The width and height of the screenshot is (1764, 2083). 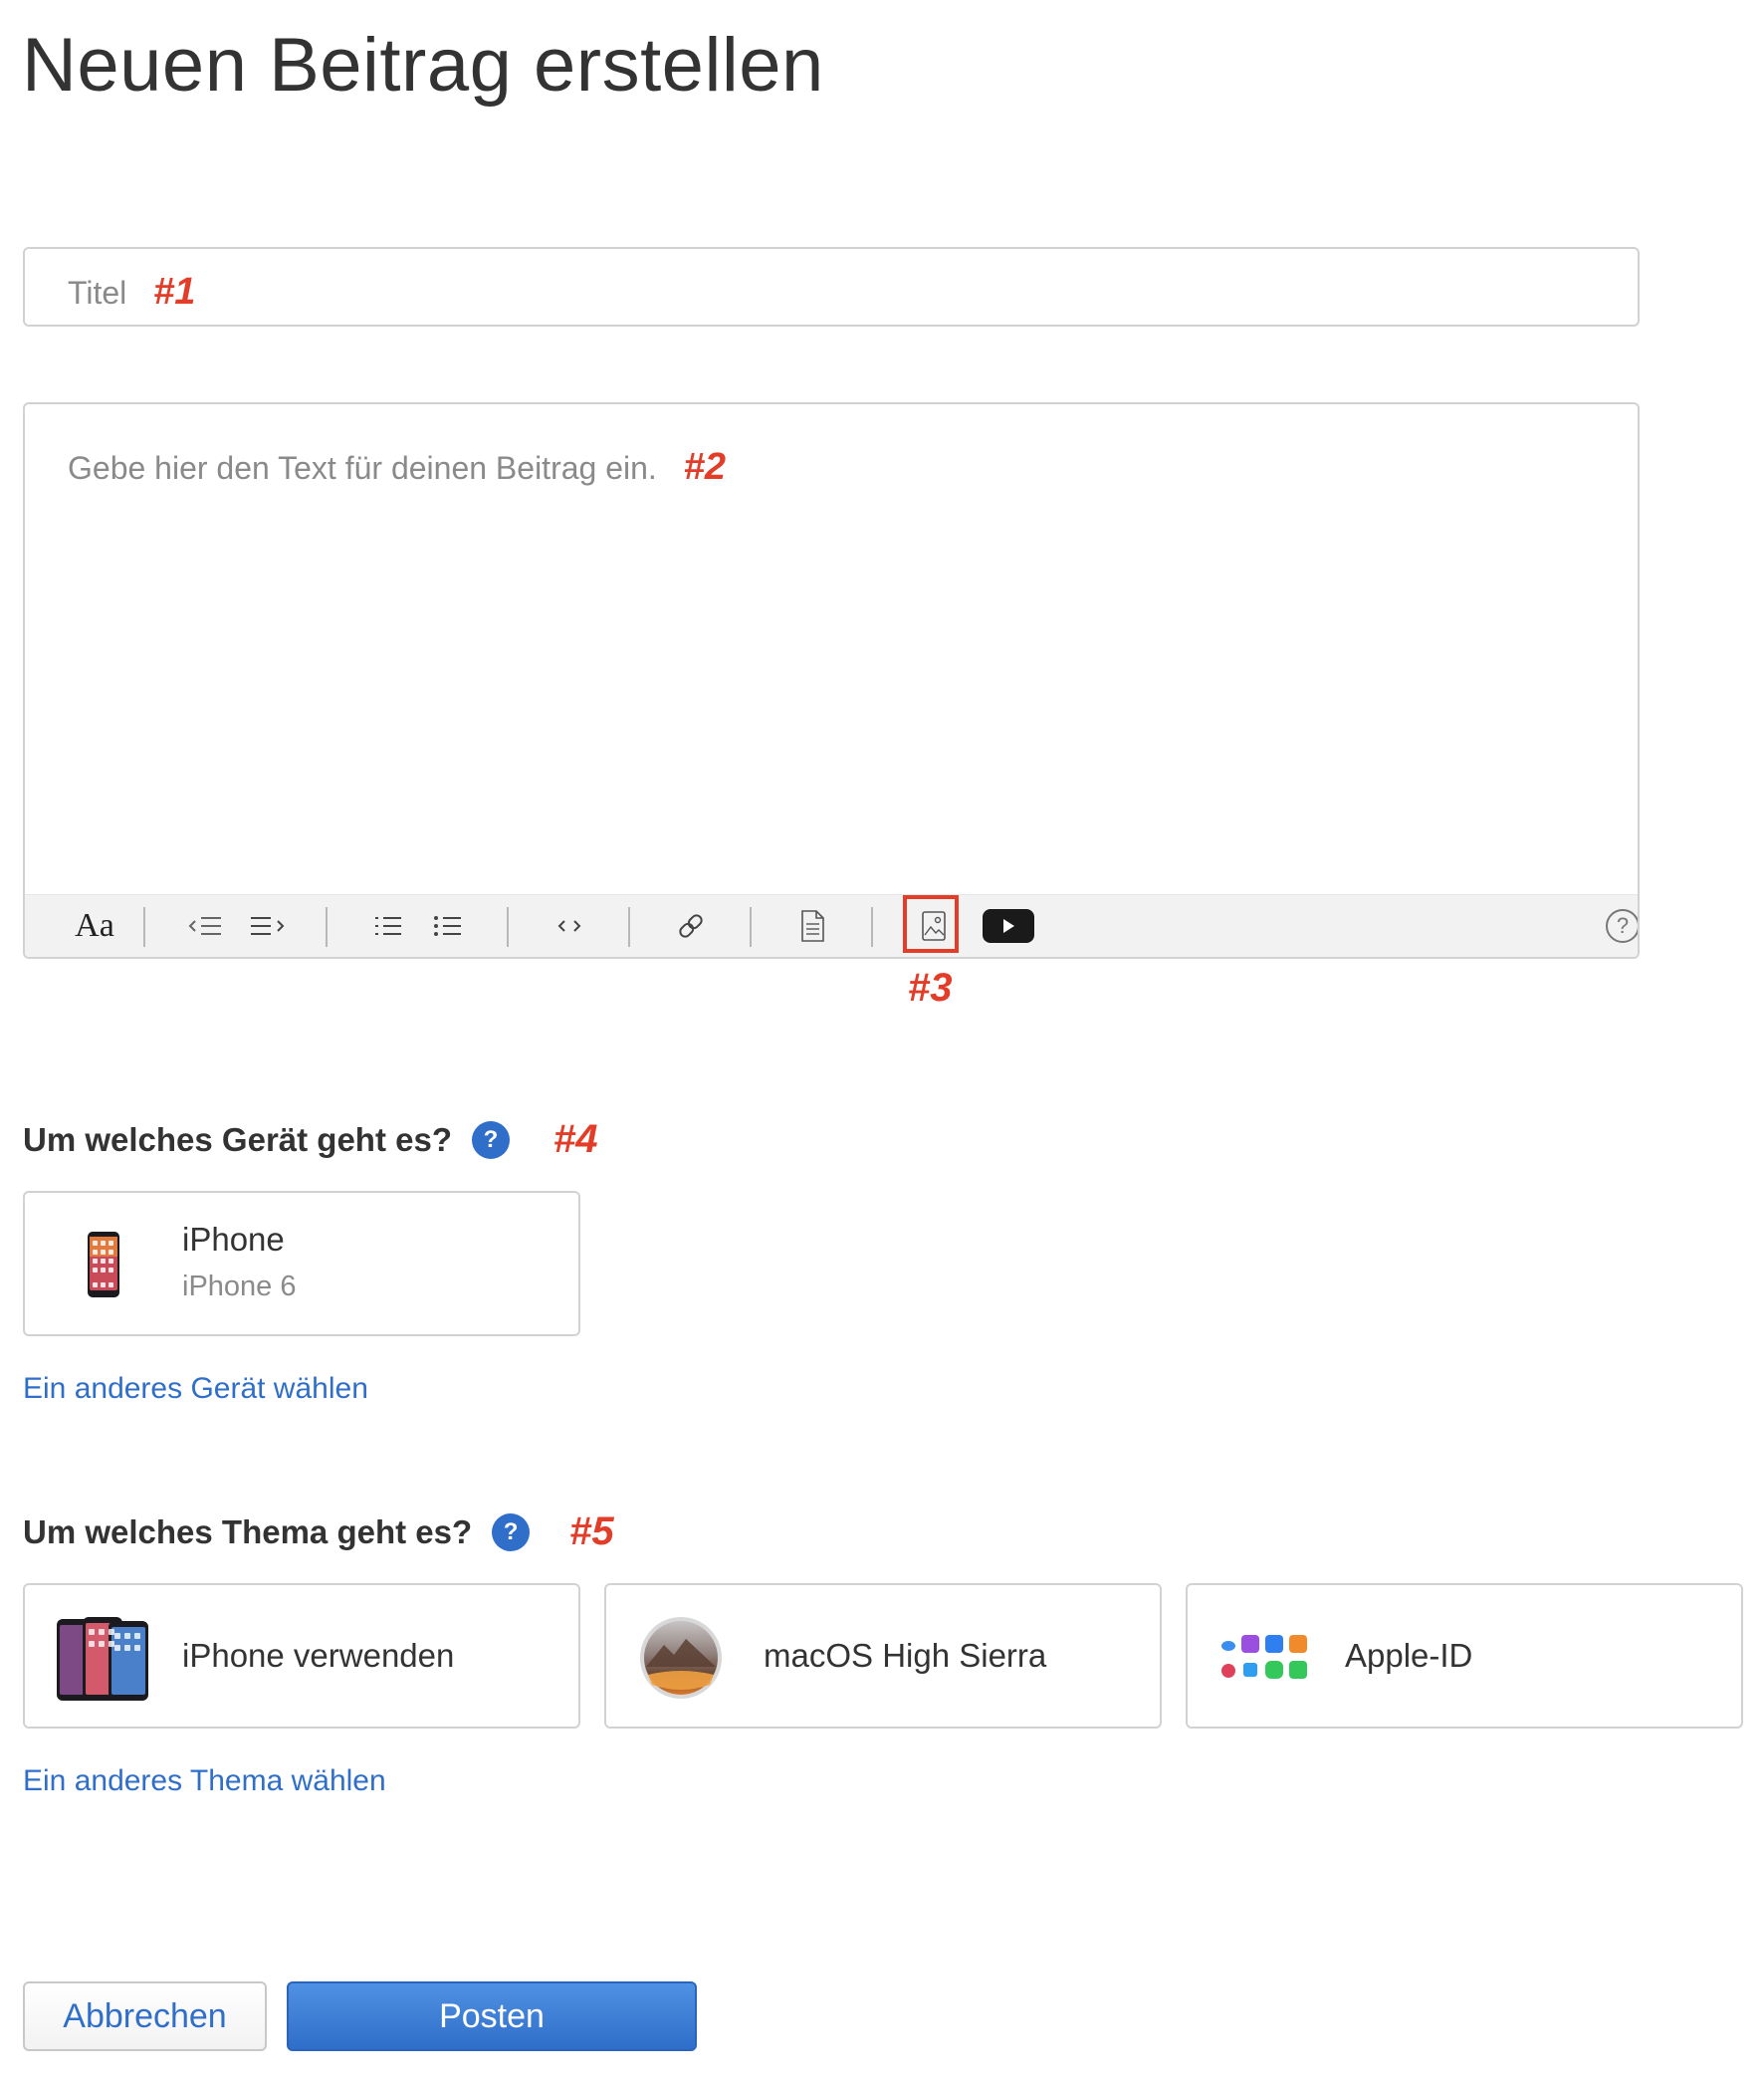 What do you see at coordinates (248, 1531) in the screenshot?
I see `topic-section-heading: Um welches Thema geht es?` at bounding box center [248, 1531].